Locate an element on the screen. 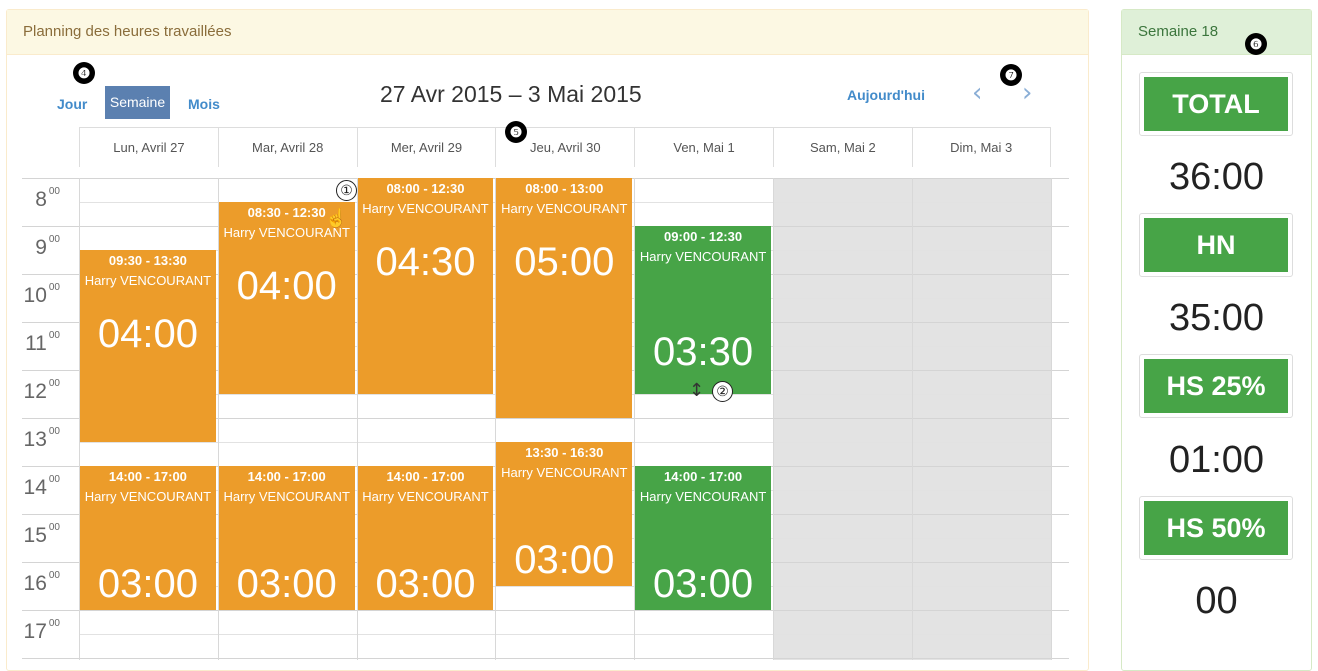 Image resolution: width=1318 pixels, height=671 pixels. hn-label-box: HN is located at coordinates (1216, 245).